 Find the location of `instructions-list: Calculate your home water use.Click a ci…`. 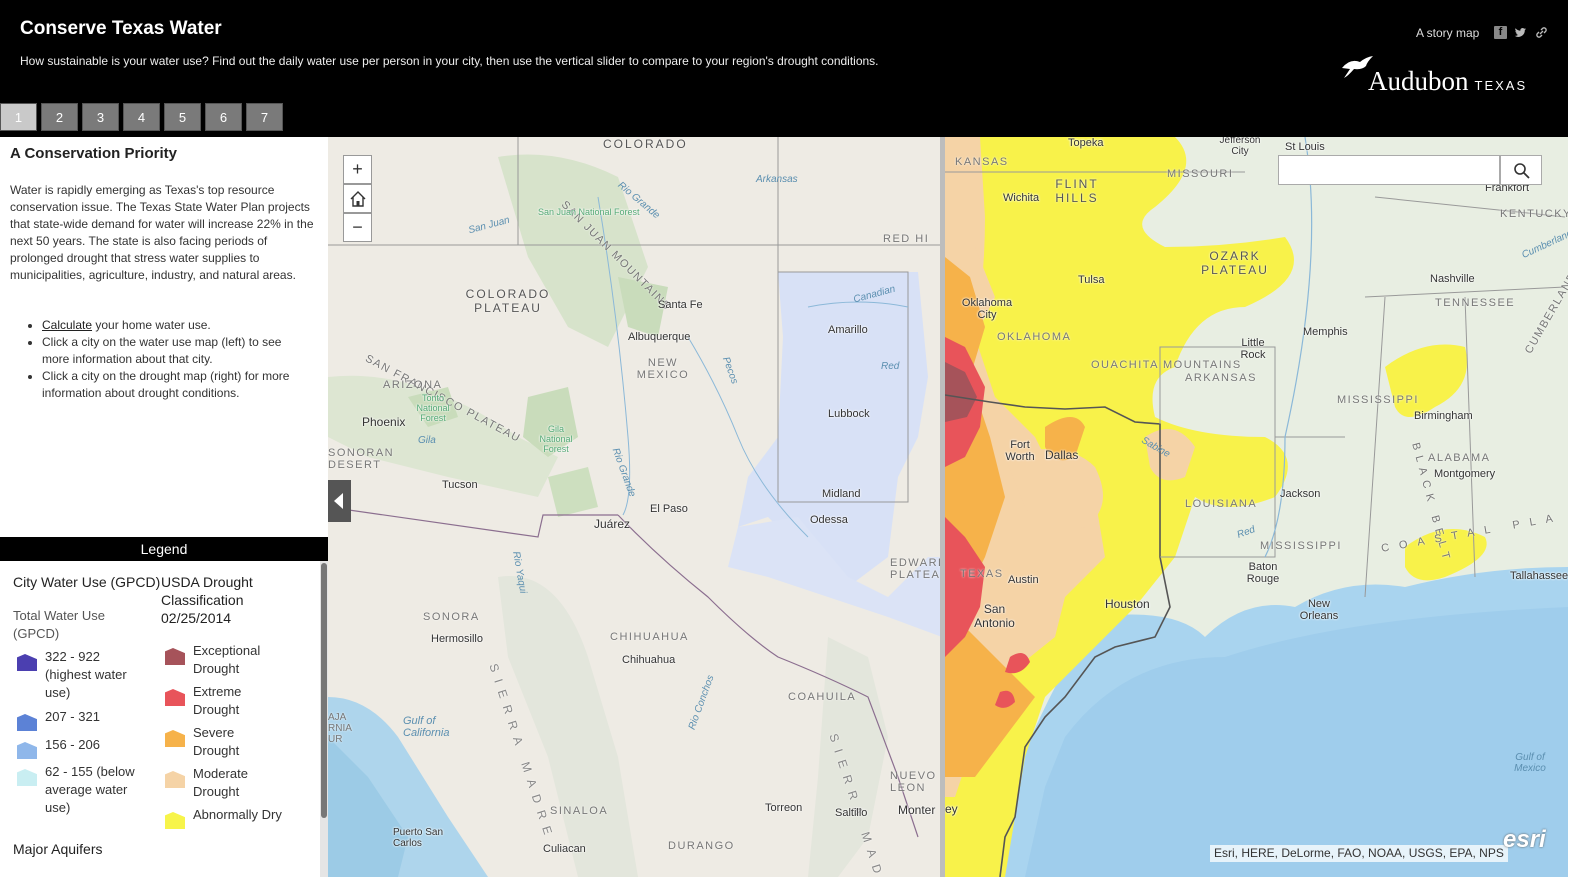

instructions-list: Calculate your home water use.Click a ci… is located at coordinates (177, 359).